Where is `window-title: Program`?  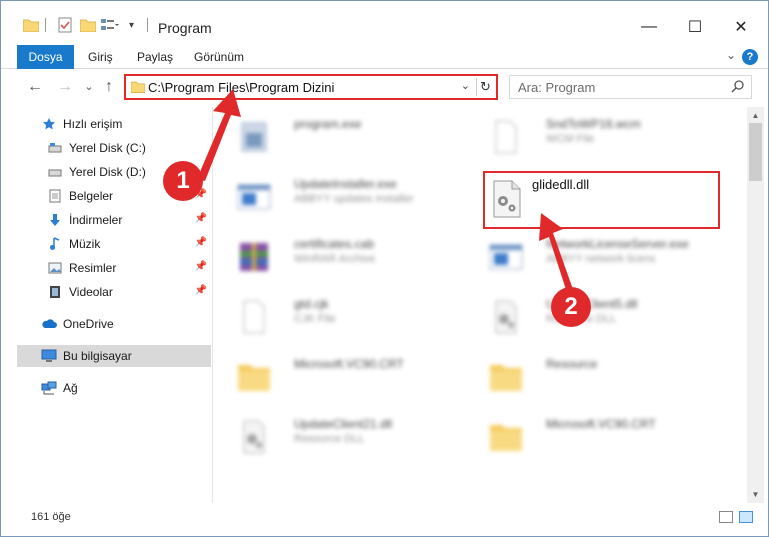 window-title: Program is located at coordinates (185, 28).